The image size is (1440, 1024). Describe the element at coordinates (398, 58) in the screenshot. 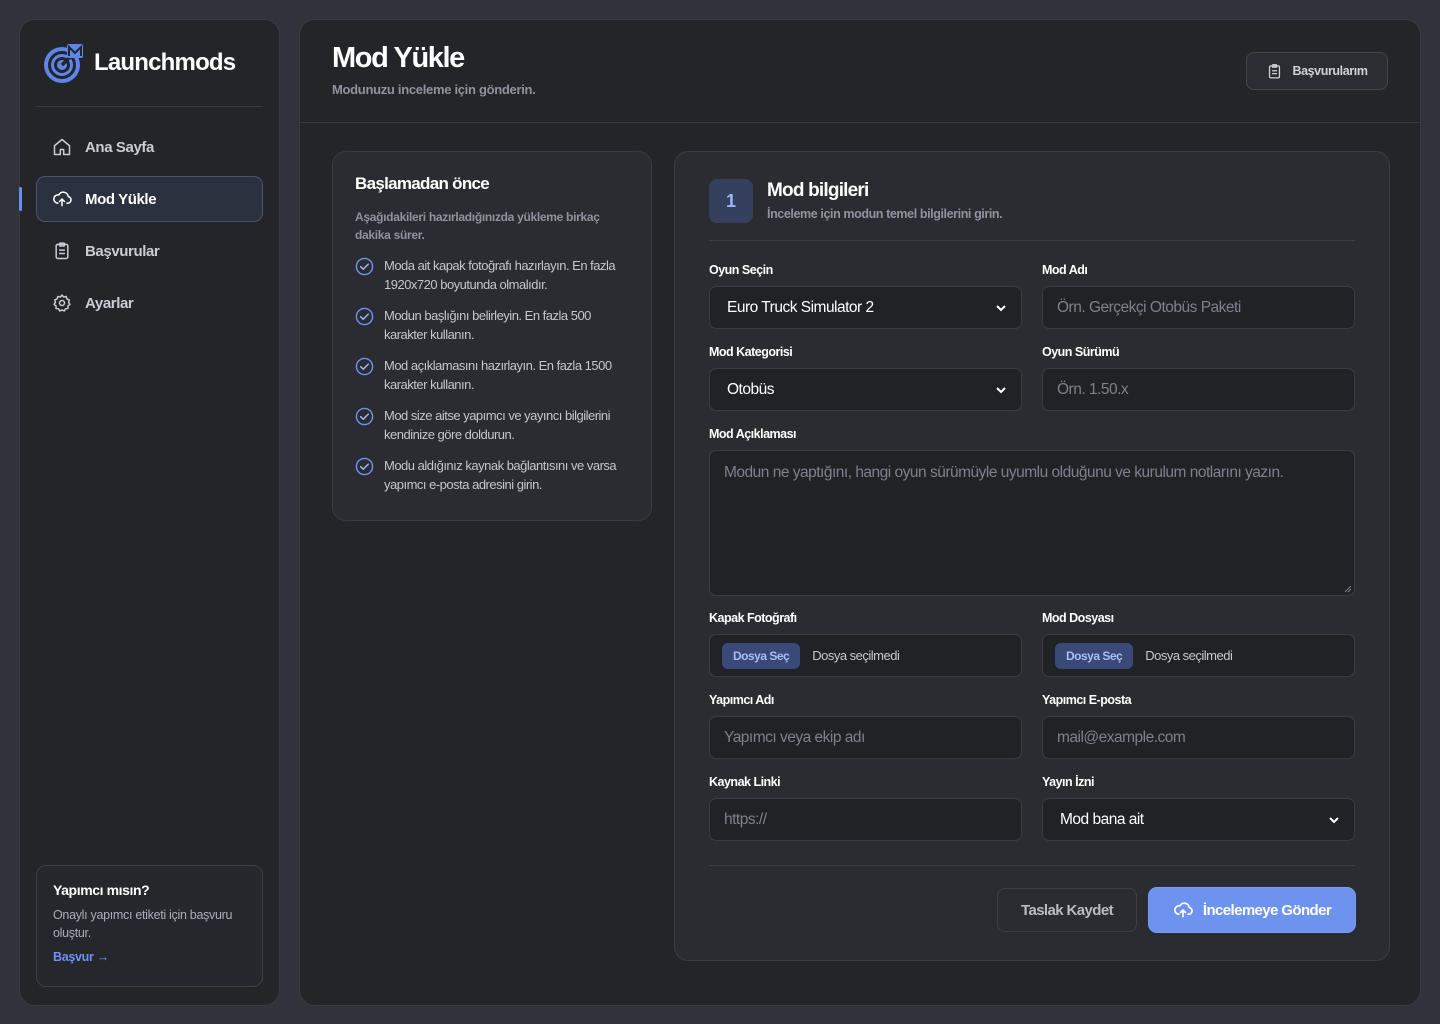

I see `page-title: Mod Yükle` at that location.